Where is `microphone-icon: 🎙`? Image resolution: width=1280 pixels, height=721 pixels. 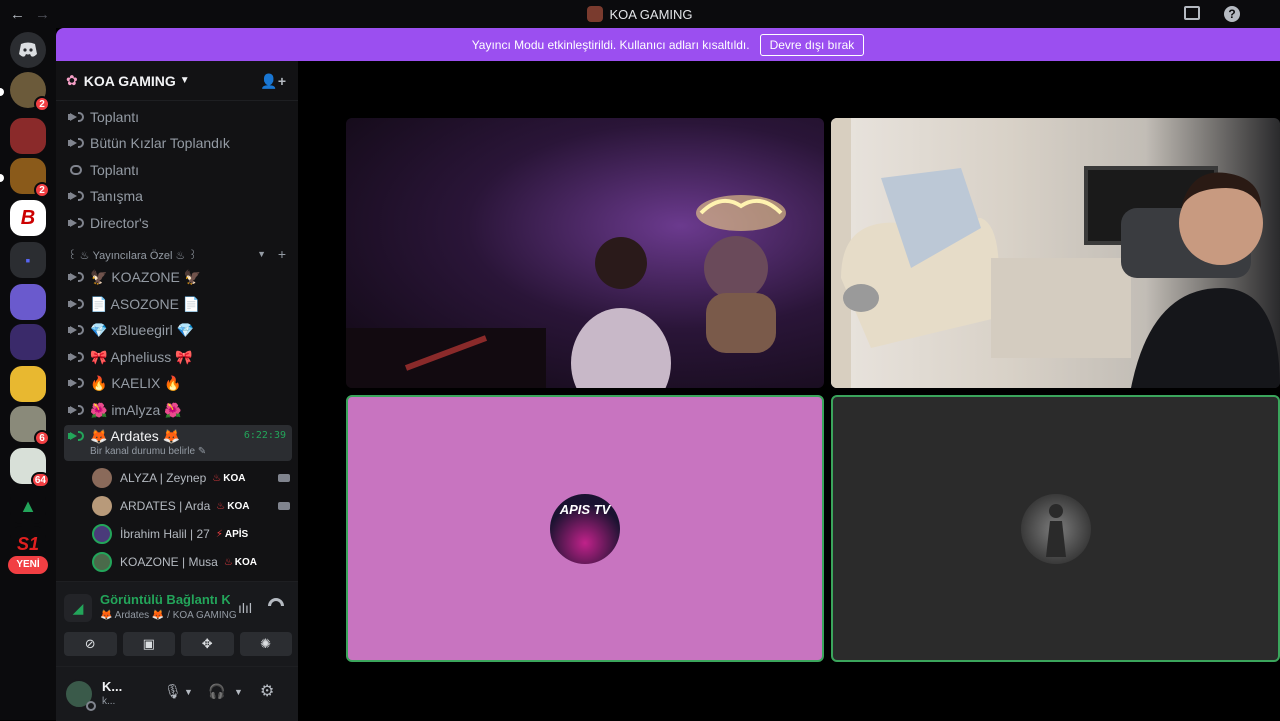 microphone-icon: 🎙 is located at coordinates (173, 691).